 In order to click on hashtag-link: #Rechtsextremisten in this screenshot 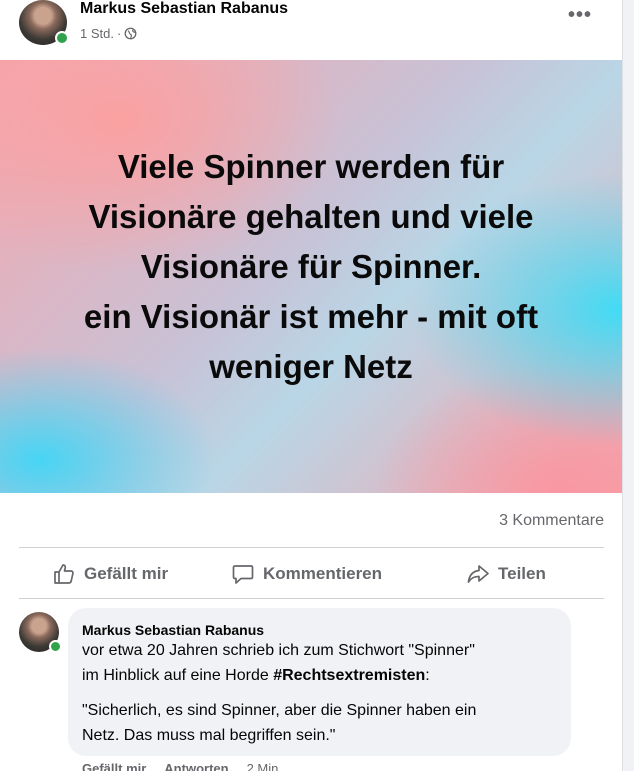, I will do `click(349, 675)`.